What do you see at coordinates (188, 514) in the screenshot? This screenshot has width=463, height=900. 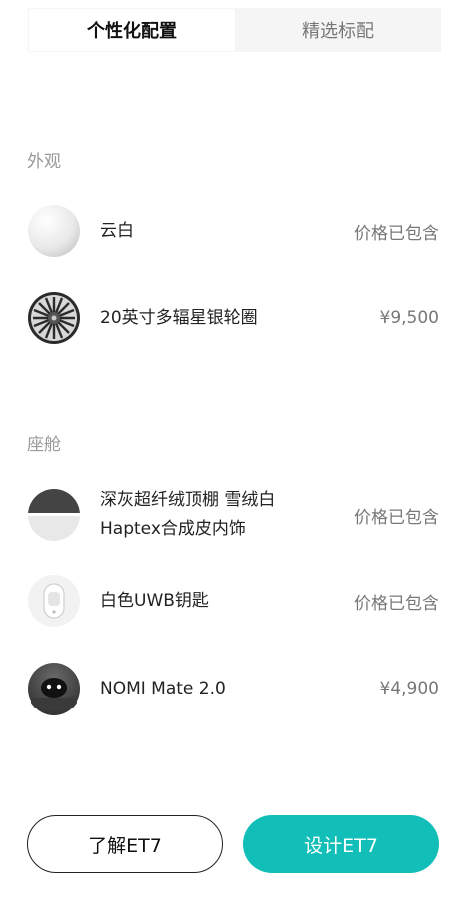 I see `option-label: 深灰超纤绒顶棚 雪绒白 Haptex合成皮内饰` at bounding box center [188, 514].